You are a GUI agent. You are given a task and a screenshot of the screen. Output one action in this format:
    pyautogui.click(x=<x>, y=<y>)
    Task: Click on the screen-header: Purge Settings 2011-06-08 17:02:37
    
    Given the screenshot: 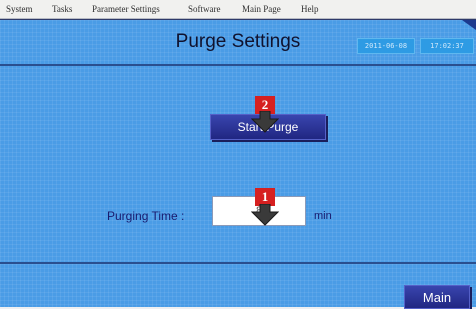 What is the action you would take?
    pyautogui.click(x=238, y=43)
    